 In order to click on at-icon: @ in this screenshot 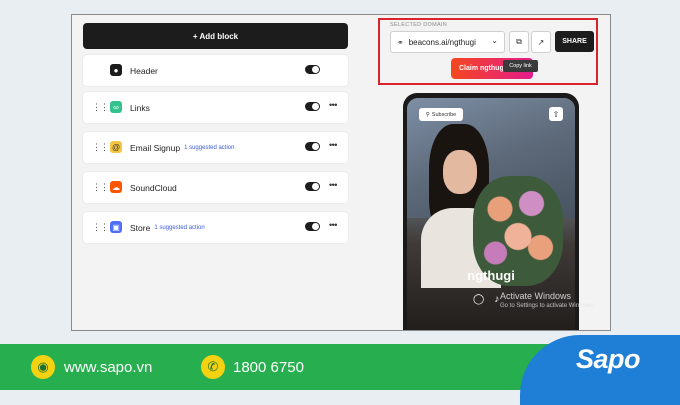, I will do `click(116, 147)`.